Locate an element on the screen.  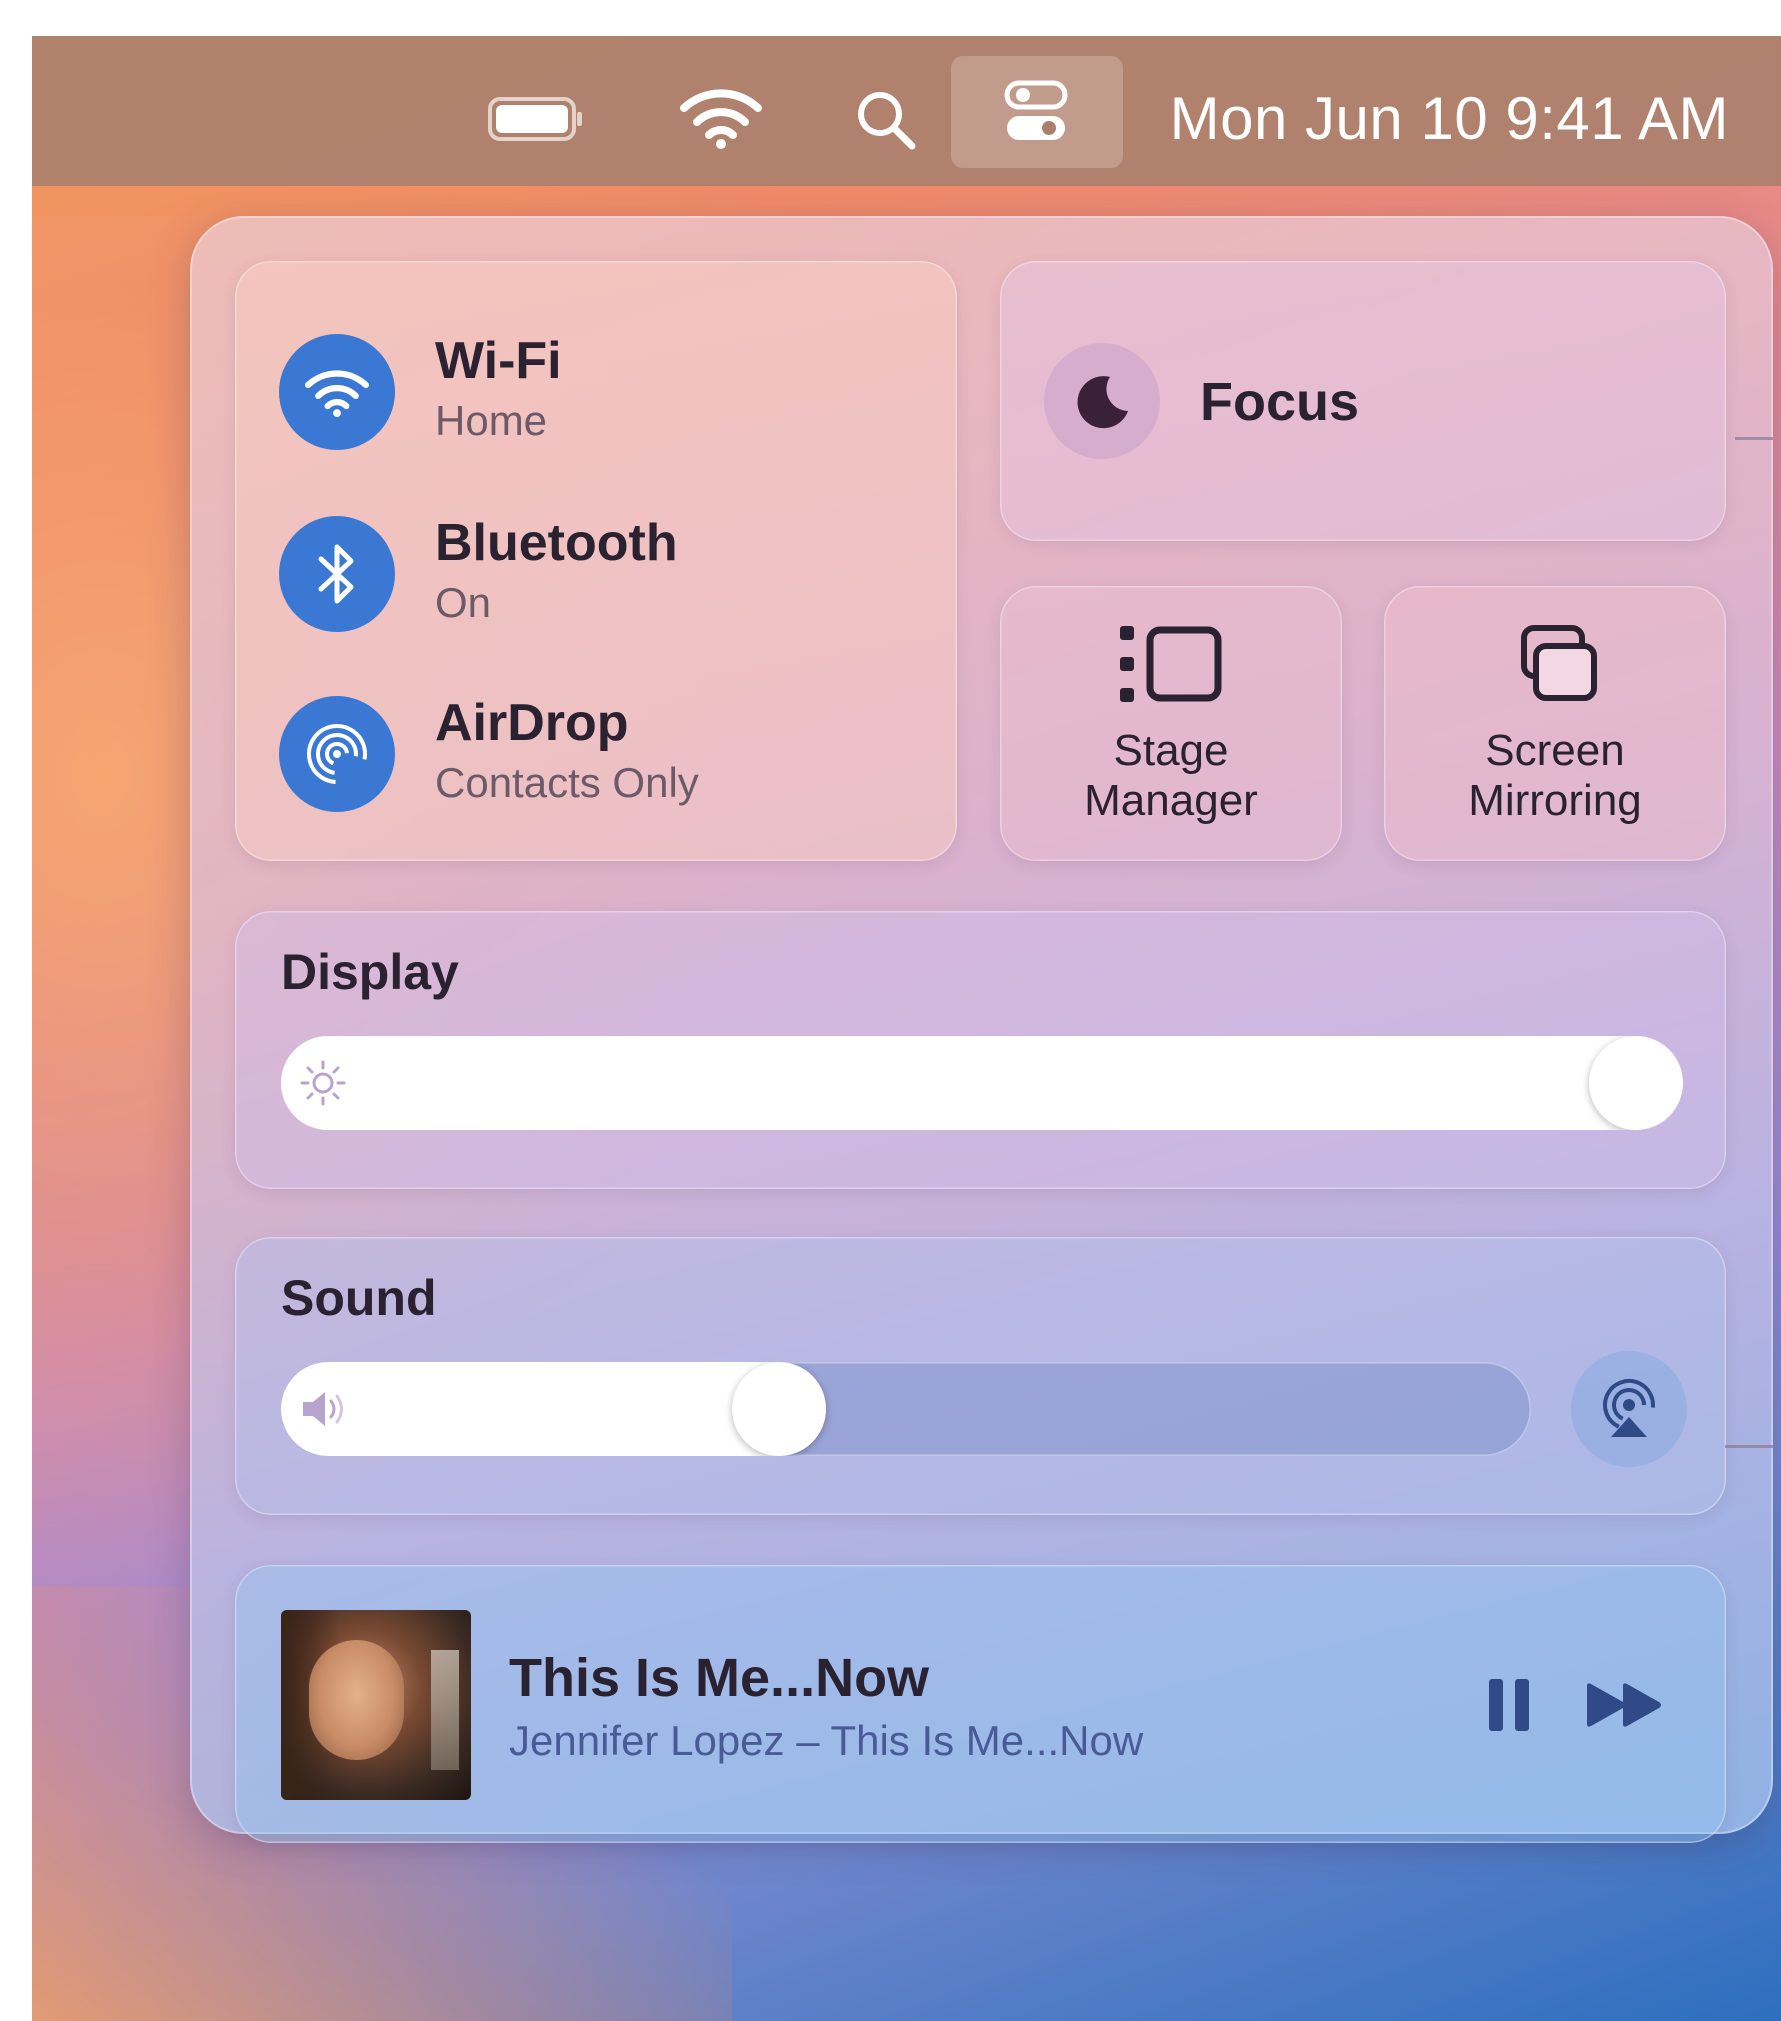
bluetooth-toggle is located at coordinates (337, 574).